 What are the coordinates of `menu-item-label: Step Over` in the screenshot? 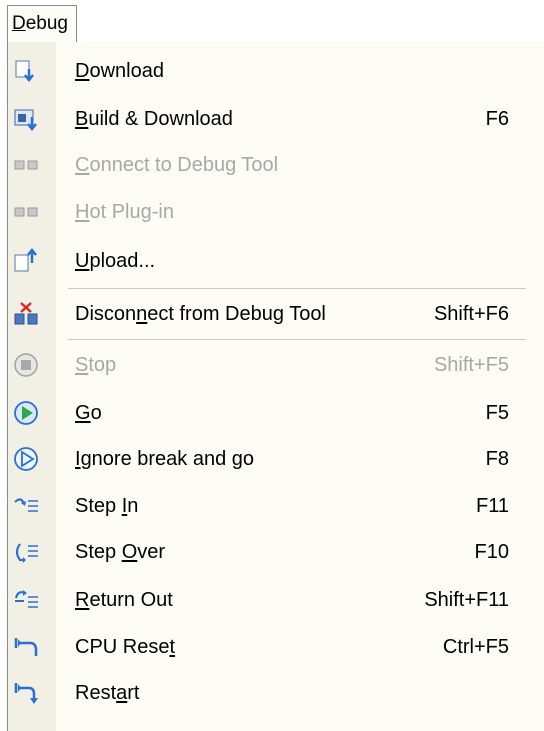 It's located at (120, 552).